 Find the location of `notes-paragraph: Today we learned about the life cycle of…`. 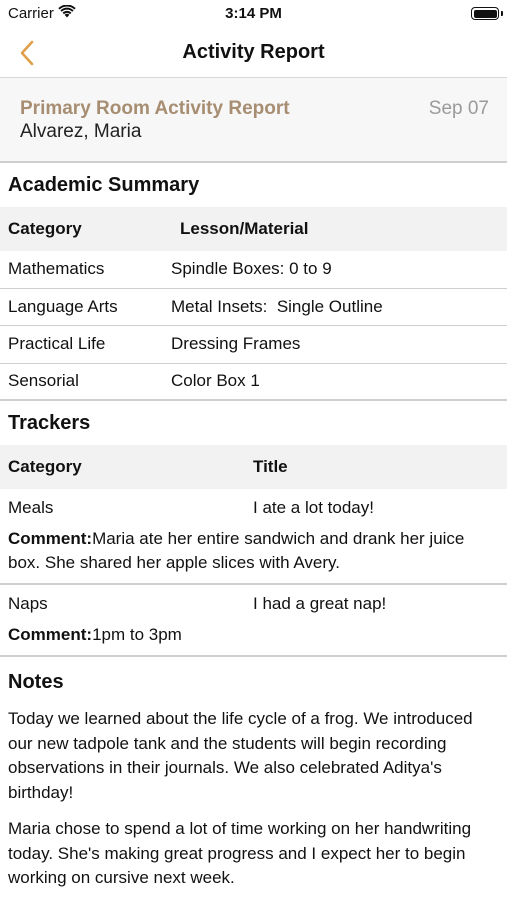

notes-paragraph: Today we learned about the life cycle of… is located at coordinates (240, 755).